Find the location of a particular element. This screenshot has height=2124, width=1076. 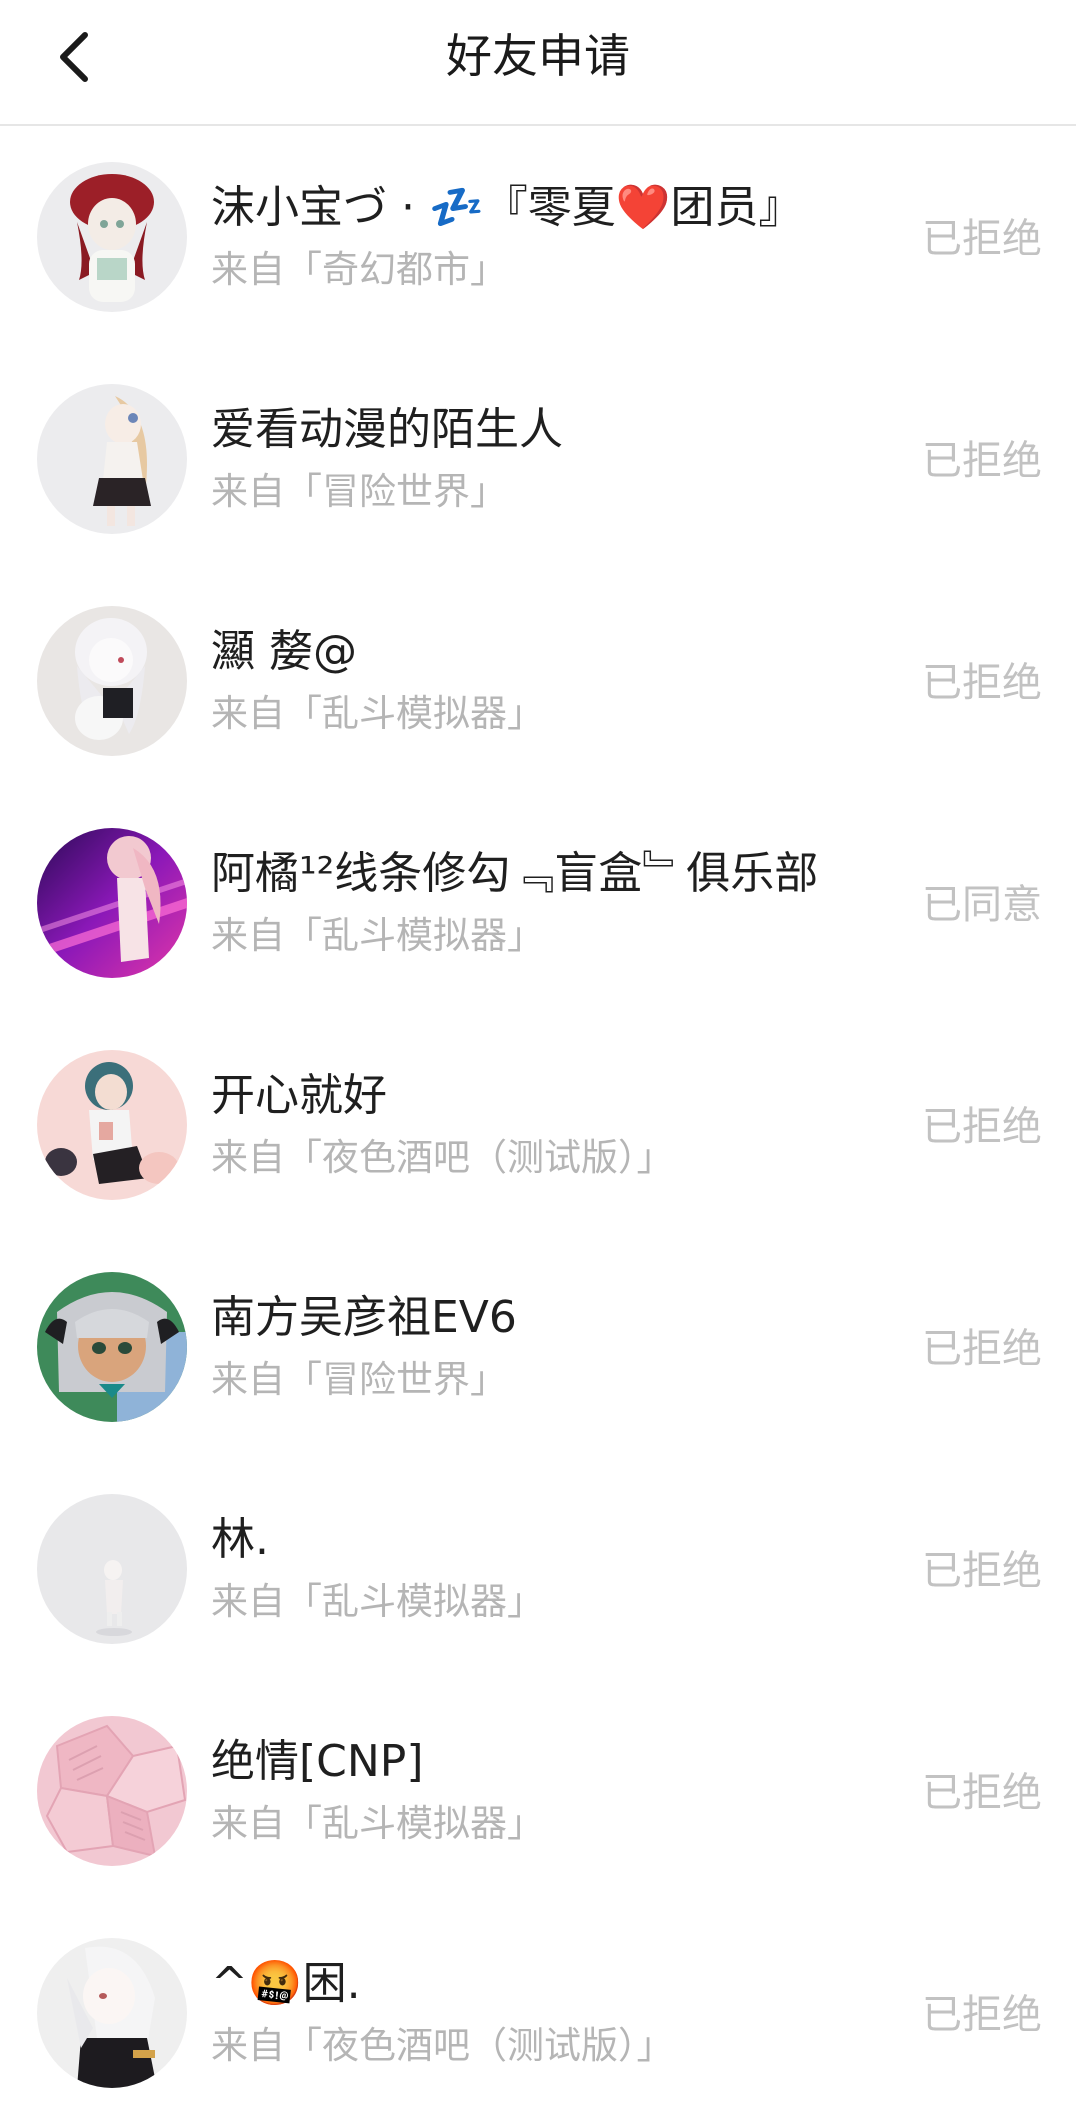

friend-request-item: 绝情[CNP] 来自「乱斗模拟器」 已拒绝 is located at coordinates (538, 1791).